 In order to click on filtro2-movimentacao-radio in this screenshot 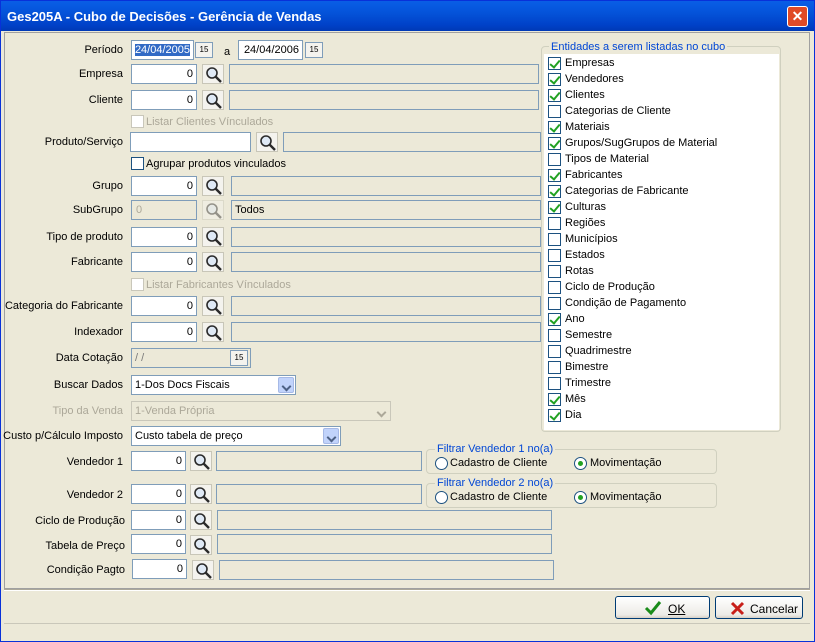, I will do `click(580, 497)`.